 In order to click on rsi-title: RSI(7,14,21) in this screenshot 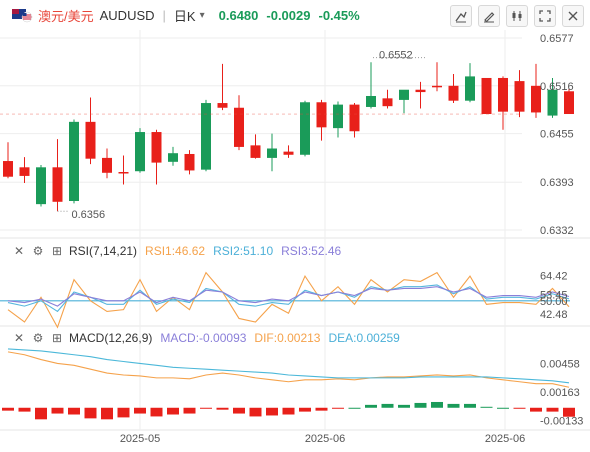, I will do `click(103, 251)`.